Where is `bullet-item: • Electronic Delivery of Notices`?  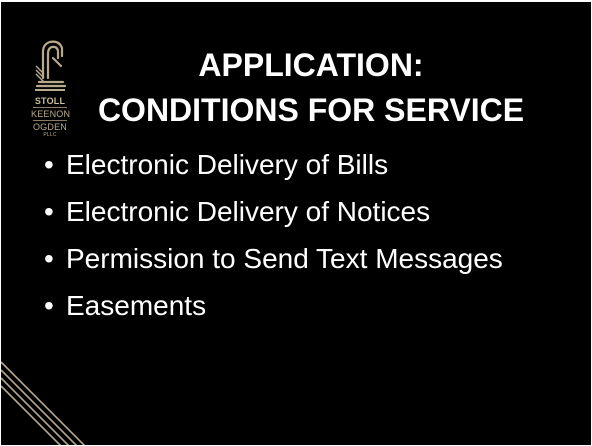
bullet-item: • Electronic Delivery of Notices is located at coordinates (309, 211).